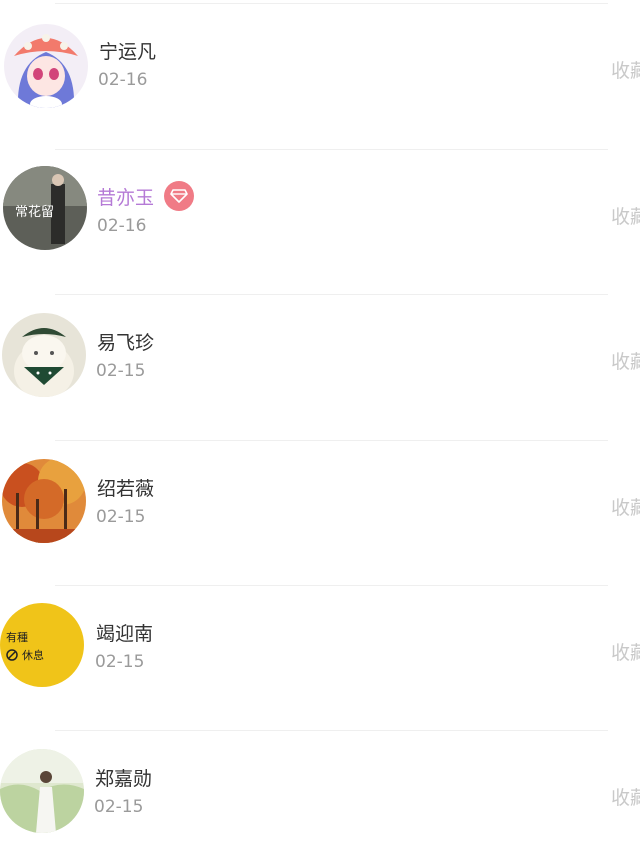  What do you see at coordinates (34, 212) in the screenshot?
I see `avatar-text: 常花留` at bounding box center [34, 212].